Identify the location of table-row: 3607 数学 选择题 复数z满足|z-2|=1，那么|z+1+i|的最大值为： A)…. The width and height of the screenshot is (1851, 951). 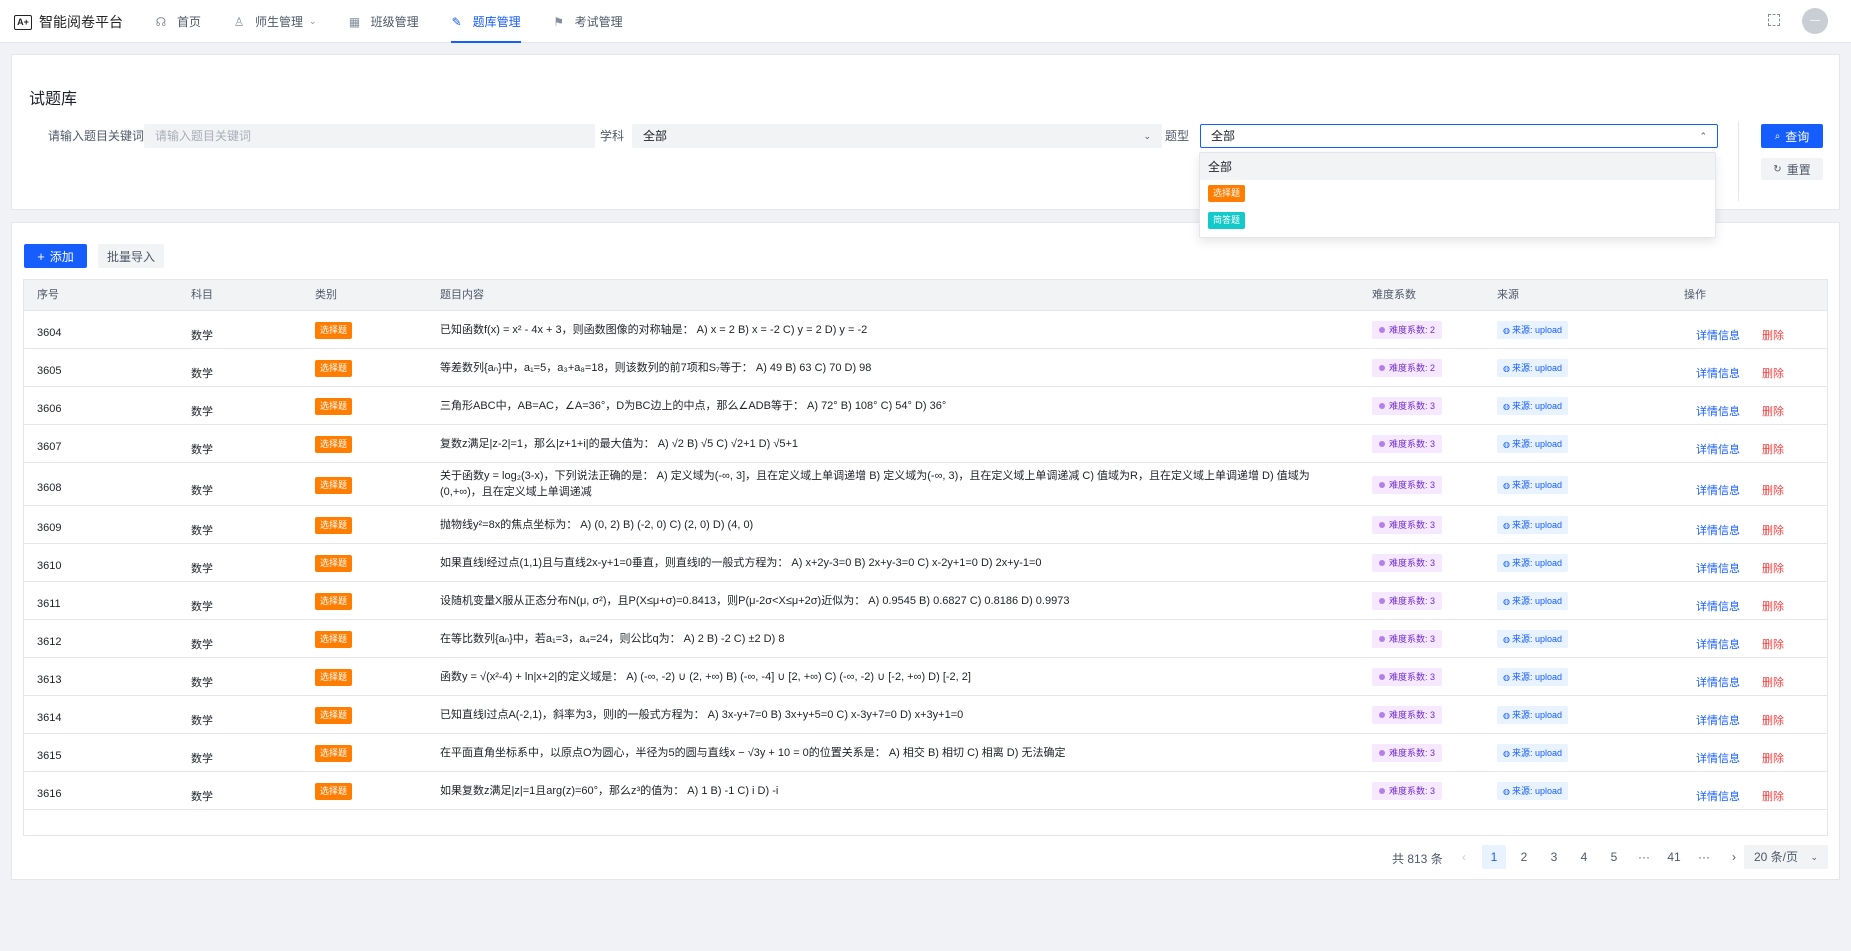
(925, 444).